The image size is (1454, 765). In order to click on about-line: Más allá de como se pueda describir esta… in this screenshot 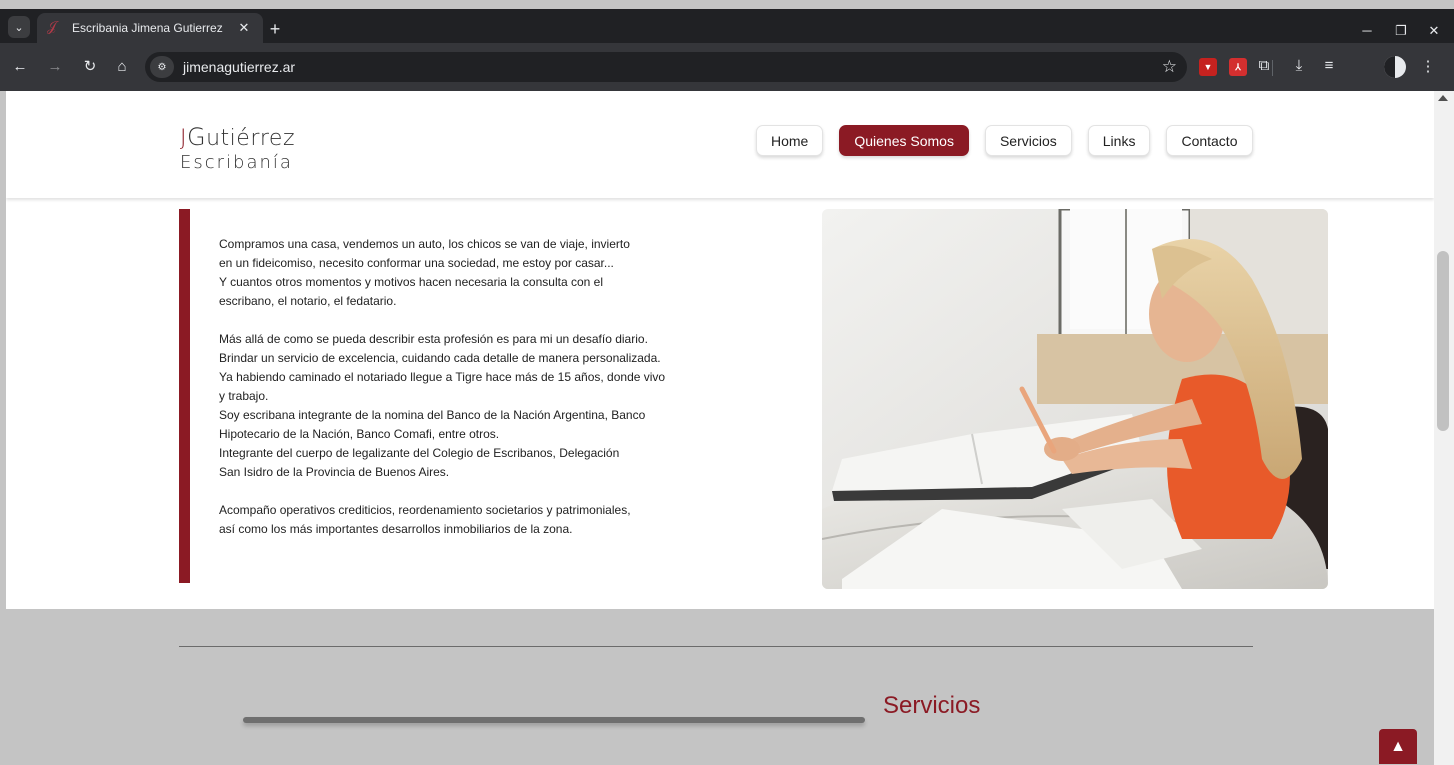, I will do `click(433, 339)`.